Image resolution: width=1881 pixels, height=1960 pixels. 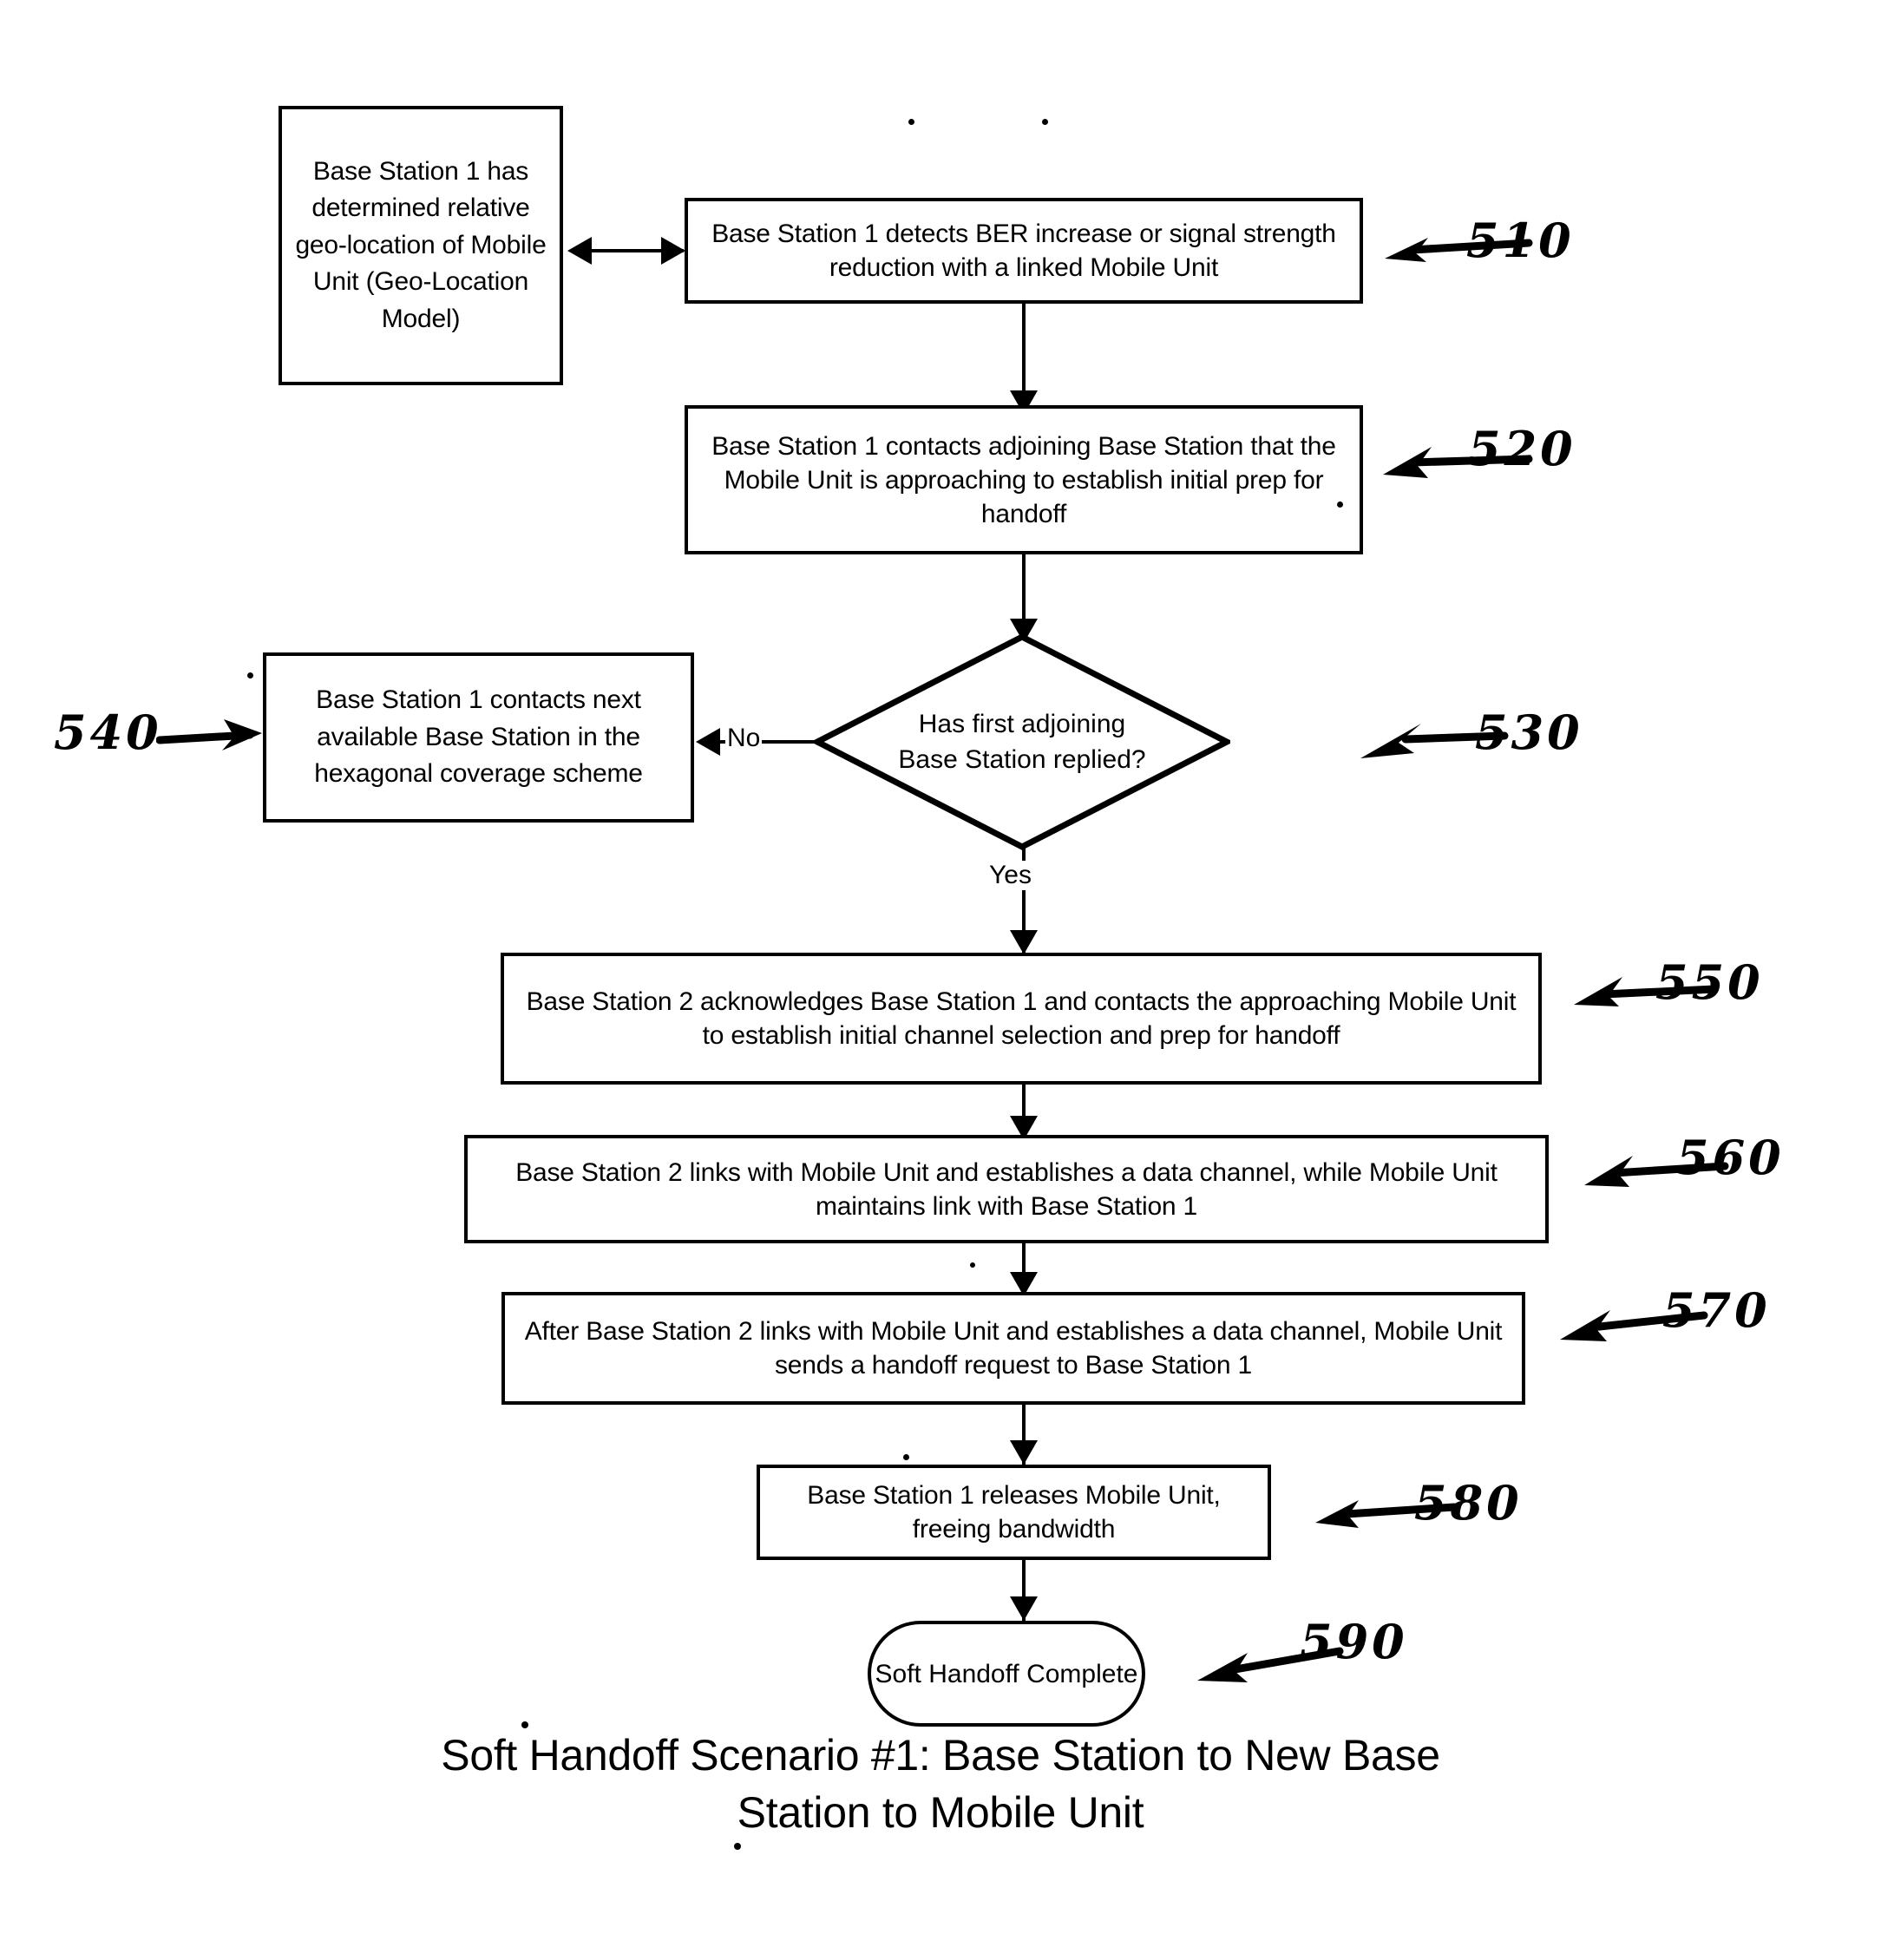 I want to click on flow-node-text: Soft Handoff Complete, so click(x=1006, y=1673).